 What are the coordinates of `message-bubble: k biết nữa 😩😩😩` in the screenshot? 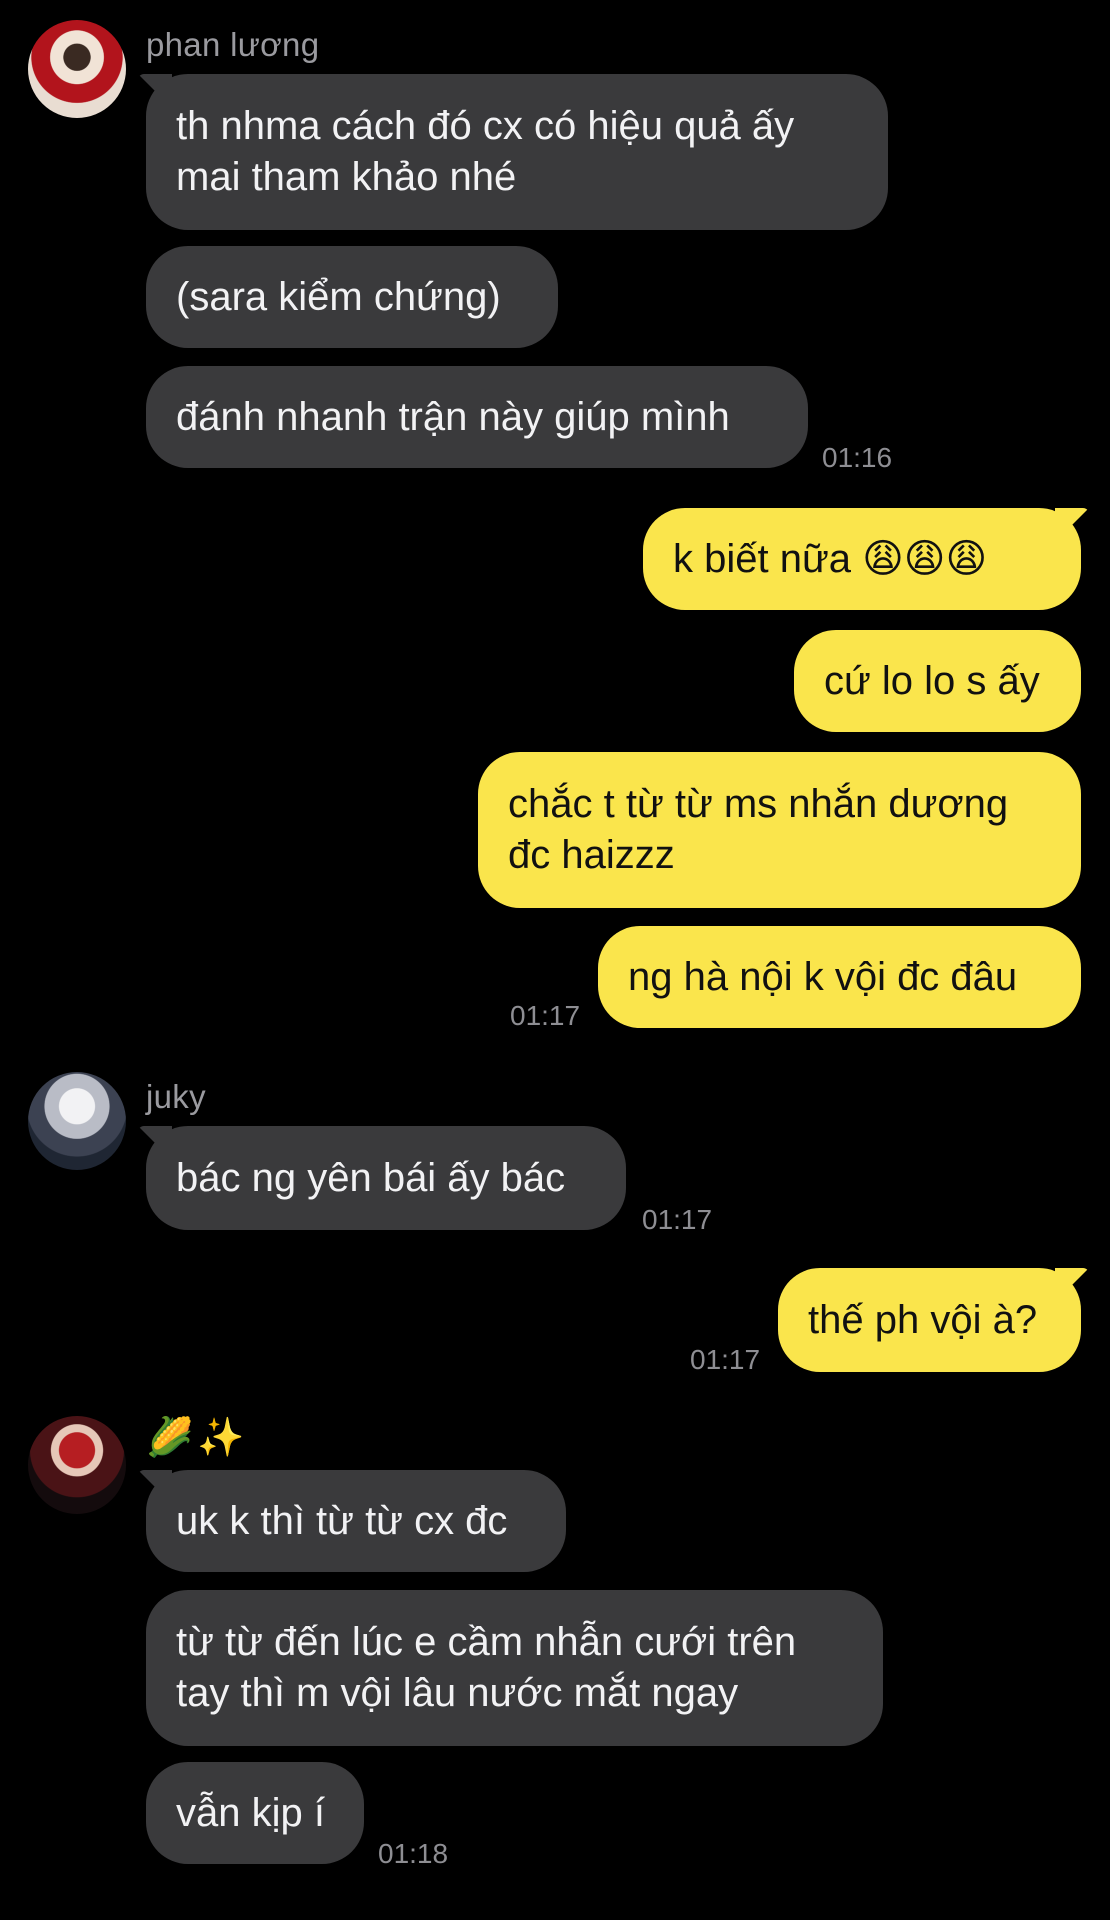 It's located at (862, 559).